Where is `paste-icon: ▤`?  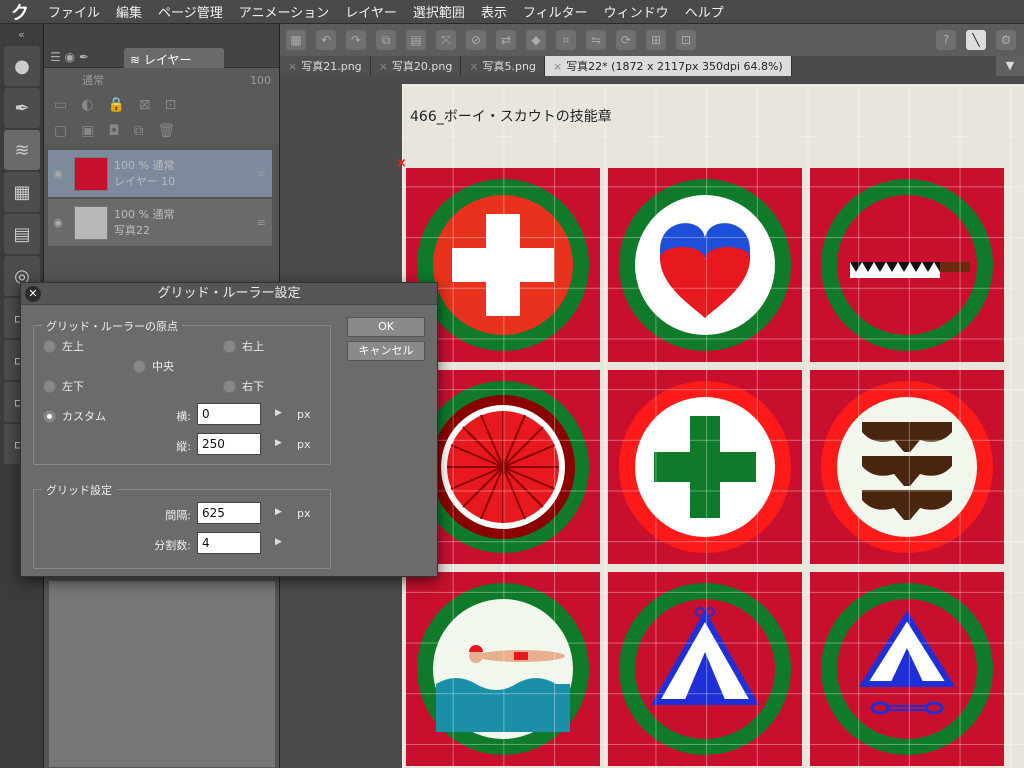
paste-icon: ▤ is located at coordinates (416, 40).